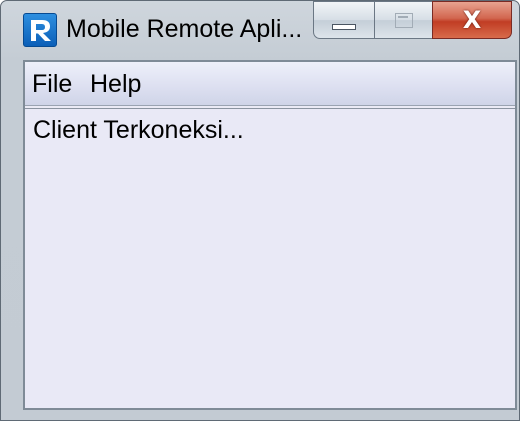 This screenshot has width=520, height=421. I want to click on caption-buttons: X, so click(413, 21).